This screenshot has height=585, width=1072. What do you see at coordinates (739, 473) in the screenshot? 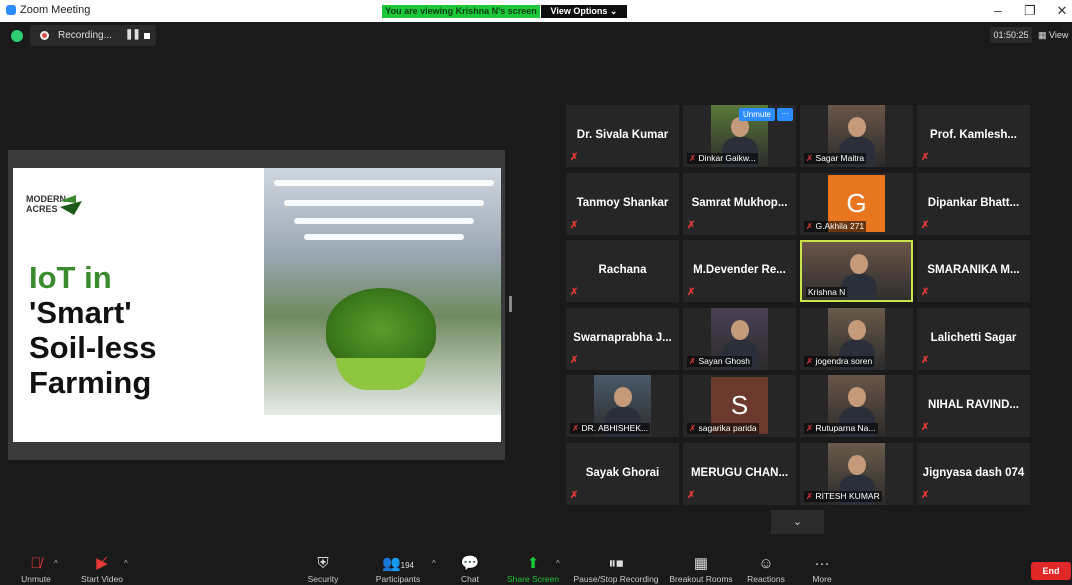
I see `participant-tile: MERUGU CHAN... ✗` at bounding box center [739, 473].